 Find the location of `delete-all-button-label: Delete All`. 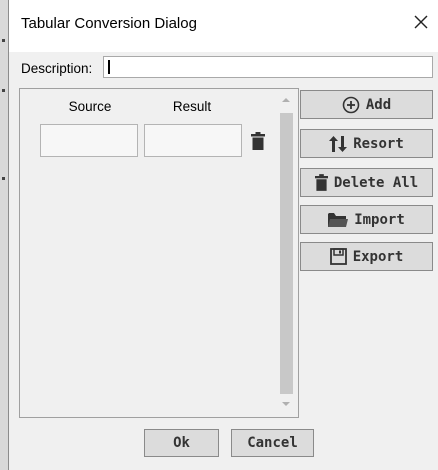

delete-all-button-label: Delete All is located at coordinates (376, 182).